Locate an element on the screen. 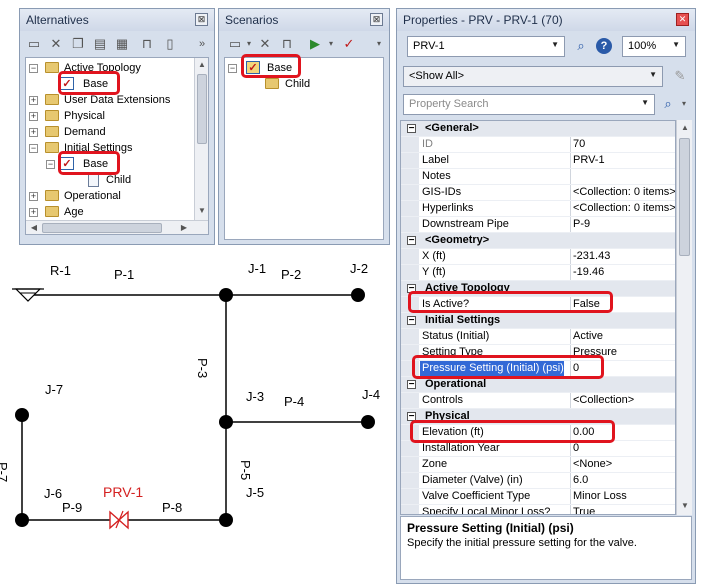 The height and width of the screenshot is (587, 704). property-row: ID 70 is located at coordinates (538, 145).